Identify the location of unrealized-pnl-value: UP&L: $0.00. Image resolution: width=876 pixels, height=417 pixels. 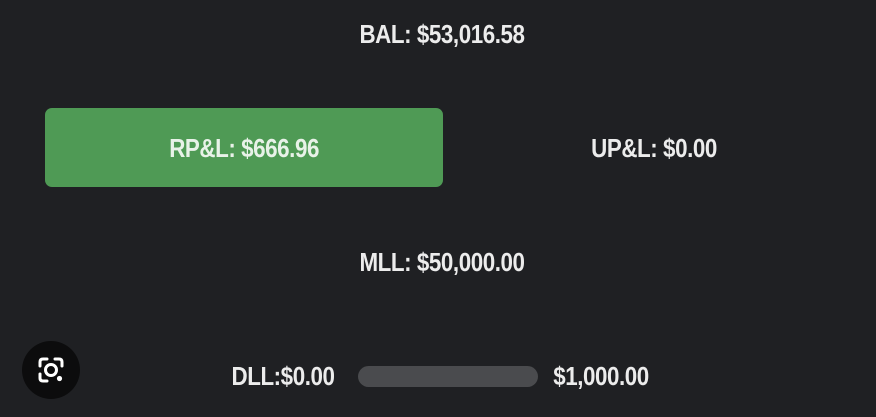
(654, 148).